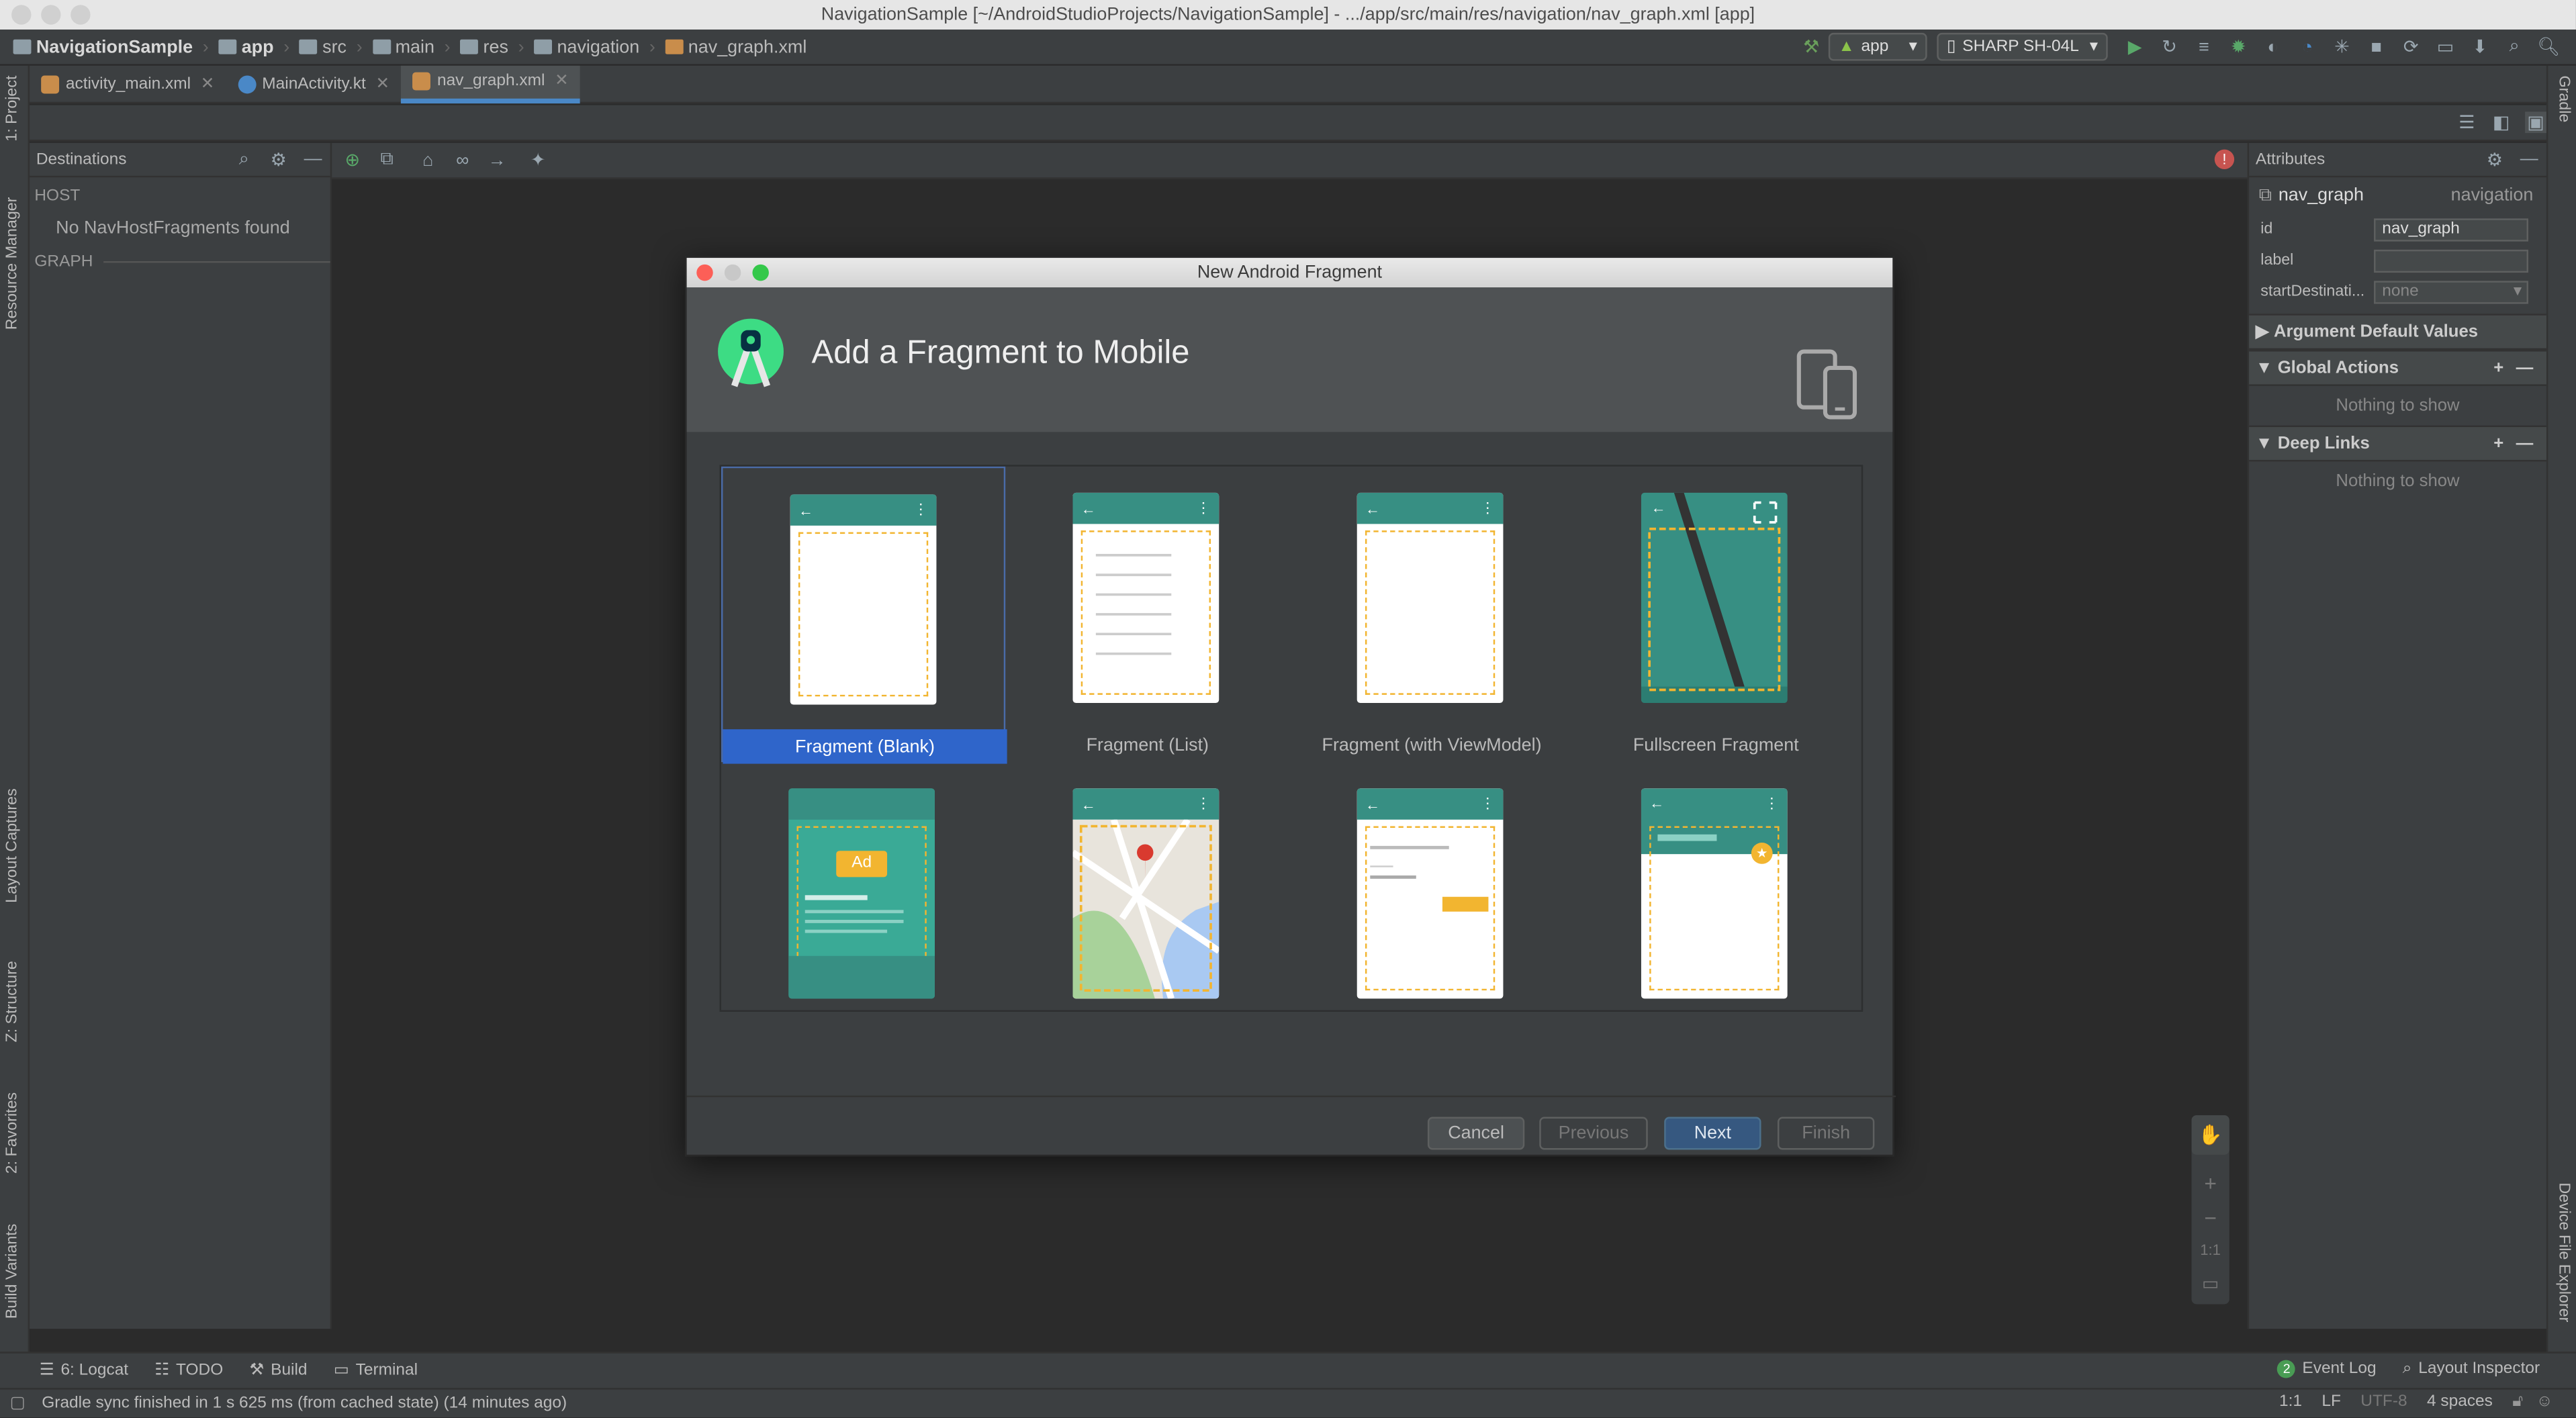 This screenshot has width=2576, height=1418. What do you see at coordinates (2549, 46) in the screenshot?
I see `search-everywhere-icon: 🔍︎` at bounding box center [2549, 46].